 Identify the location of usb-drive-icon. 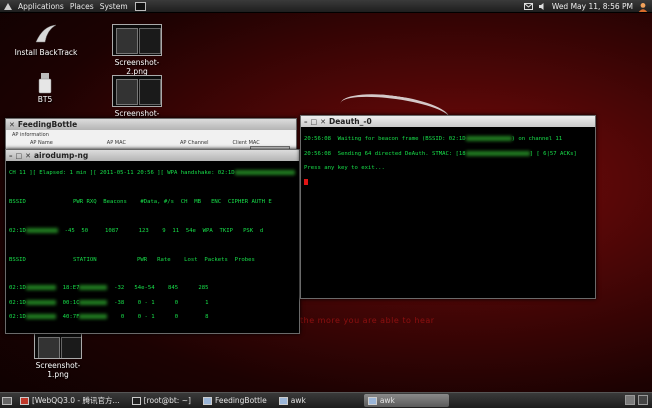
(45, 83).